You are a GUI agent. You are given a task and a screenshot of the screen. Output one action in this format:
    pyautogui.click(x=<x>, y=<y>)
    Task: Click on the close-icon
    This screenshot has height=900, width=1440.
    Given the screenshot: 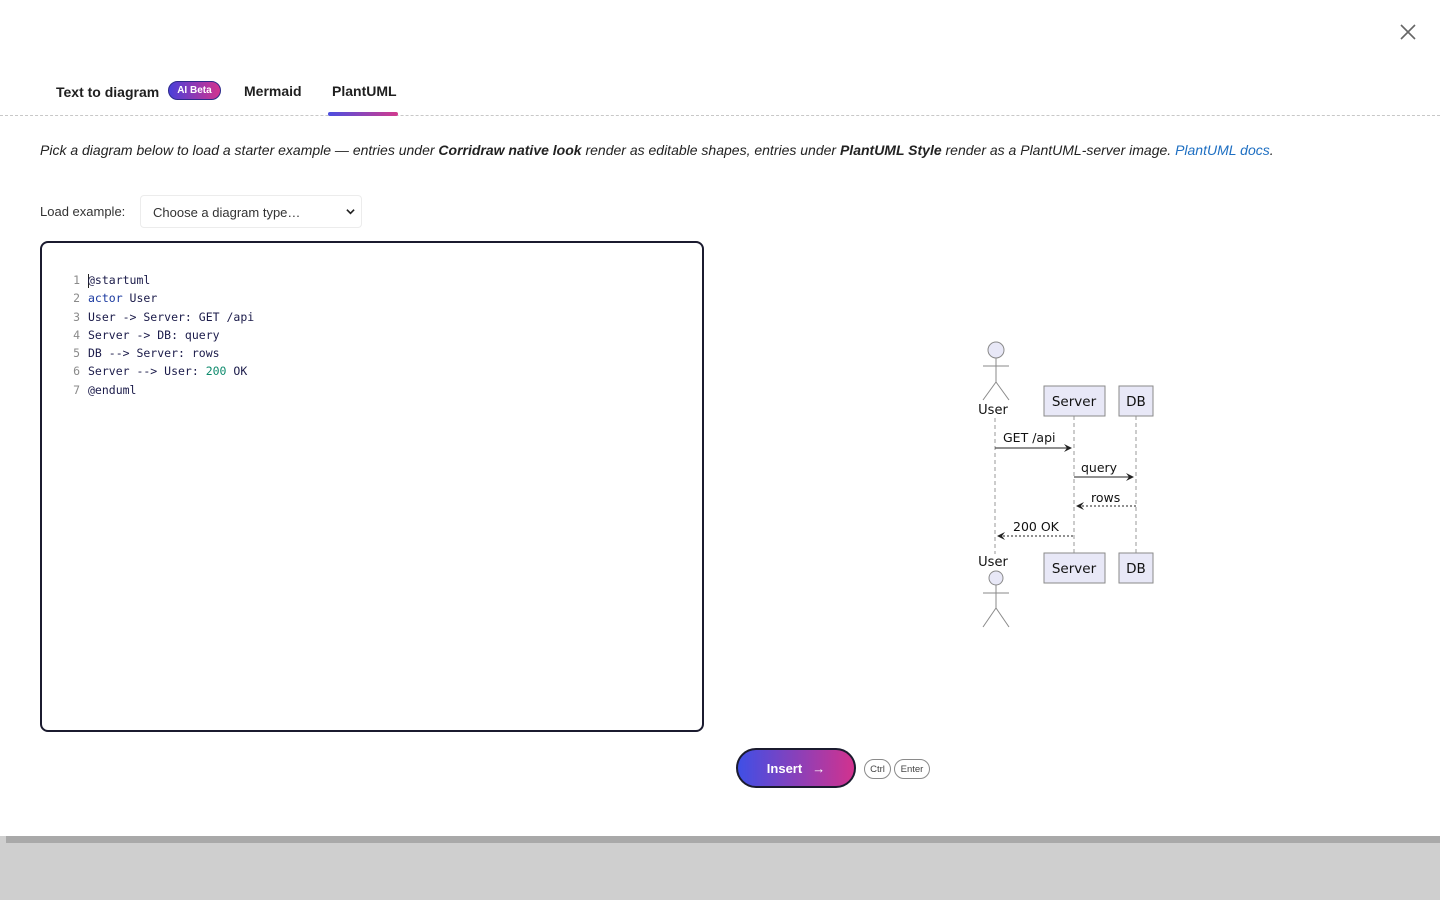 What is the action you would take?
    pyautogui.click(x=1408, y=32)
    